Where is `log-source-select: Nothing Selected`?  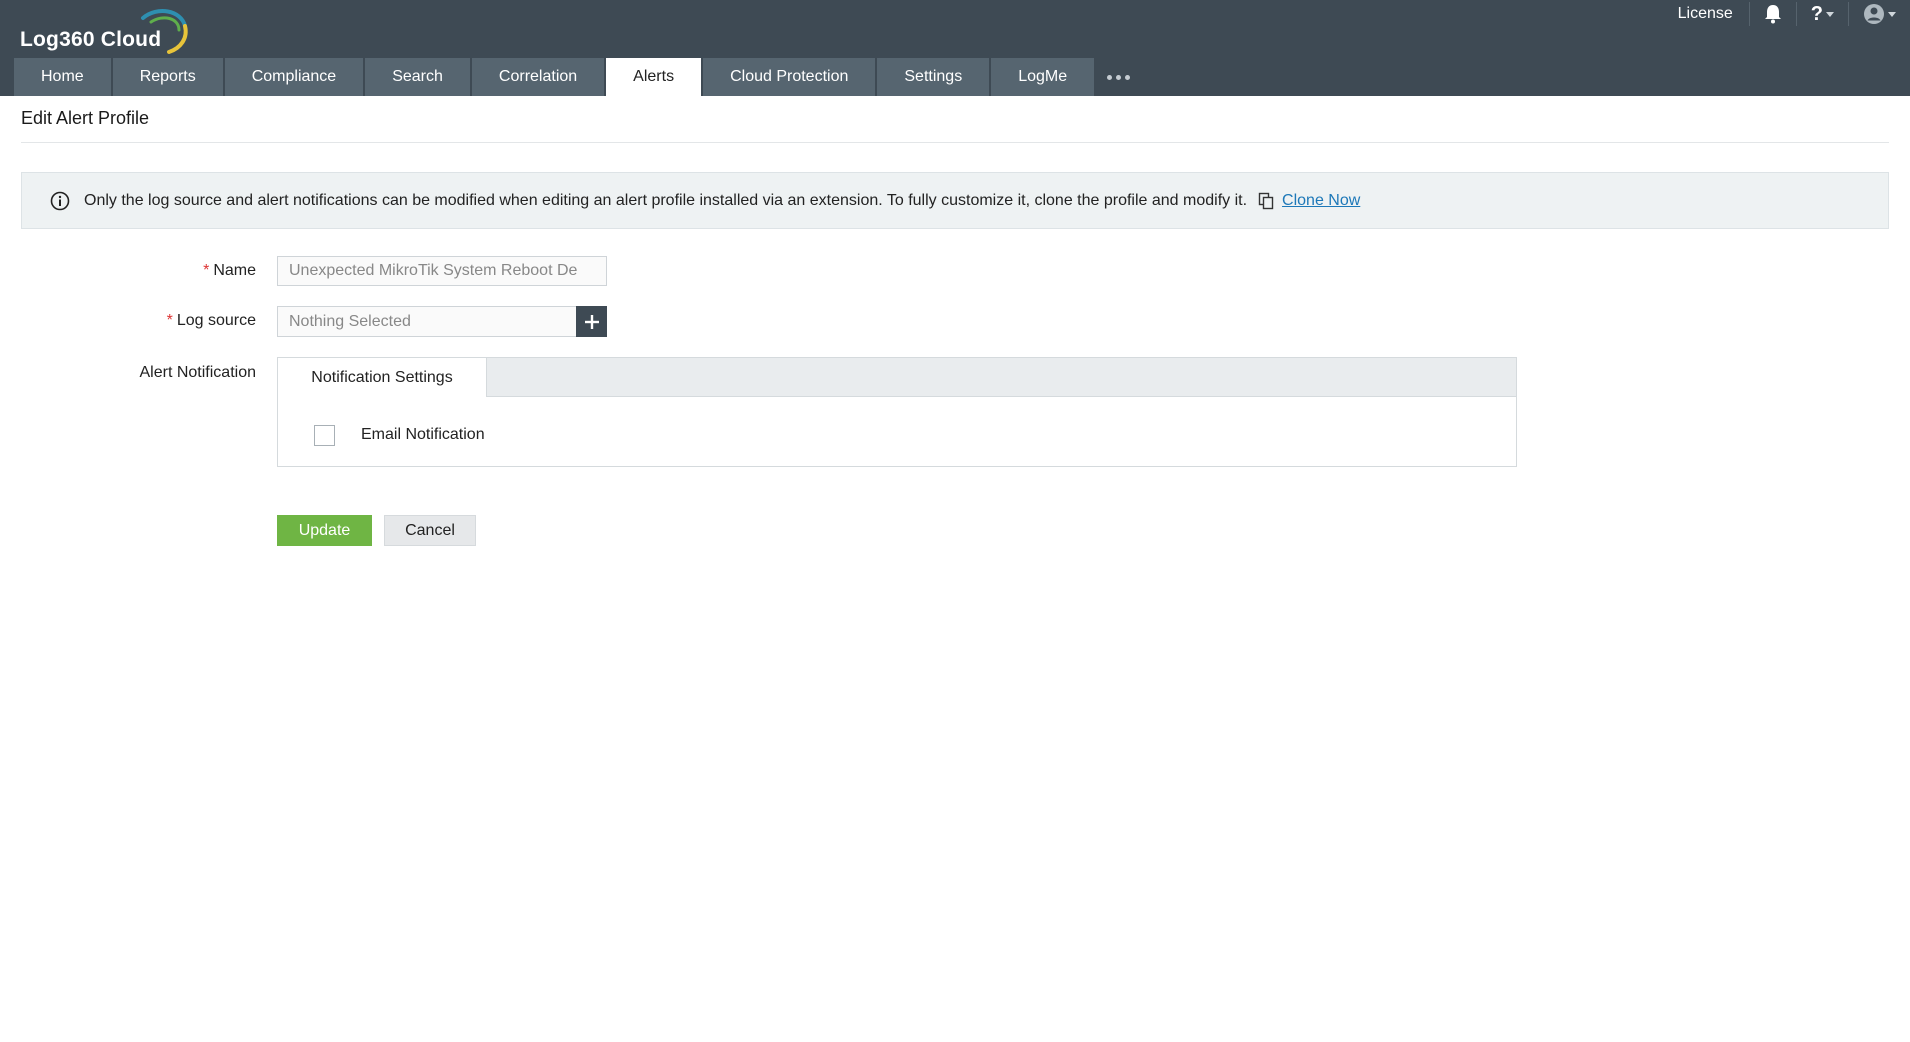 log-source-select: Nothing Selected is located at coordinates (427, 321).